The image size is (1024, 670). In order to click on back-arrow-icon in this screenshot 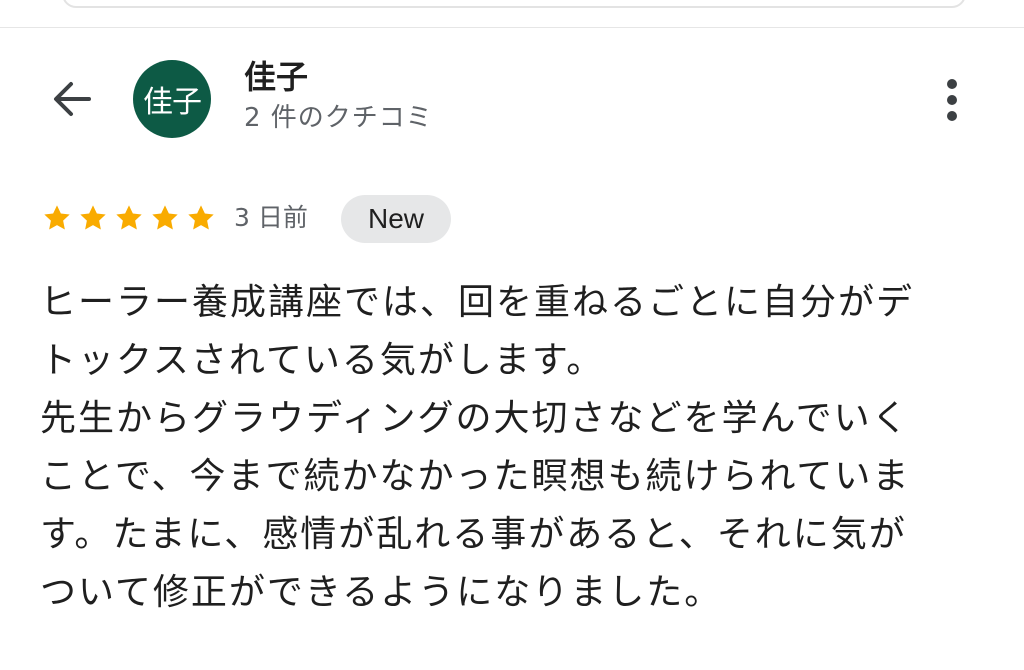, I will do `click(72, 99)`.